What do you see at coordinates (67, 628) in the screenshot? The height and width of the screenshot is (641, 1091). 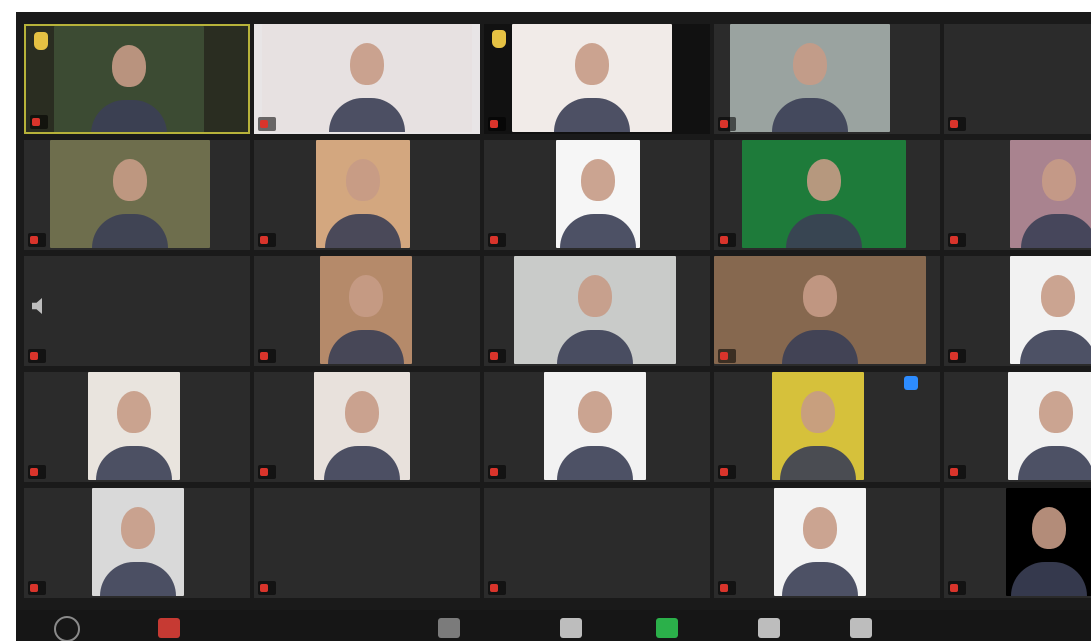 I see `audio-icon` at bounding box center [67, 628].